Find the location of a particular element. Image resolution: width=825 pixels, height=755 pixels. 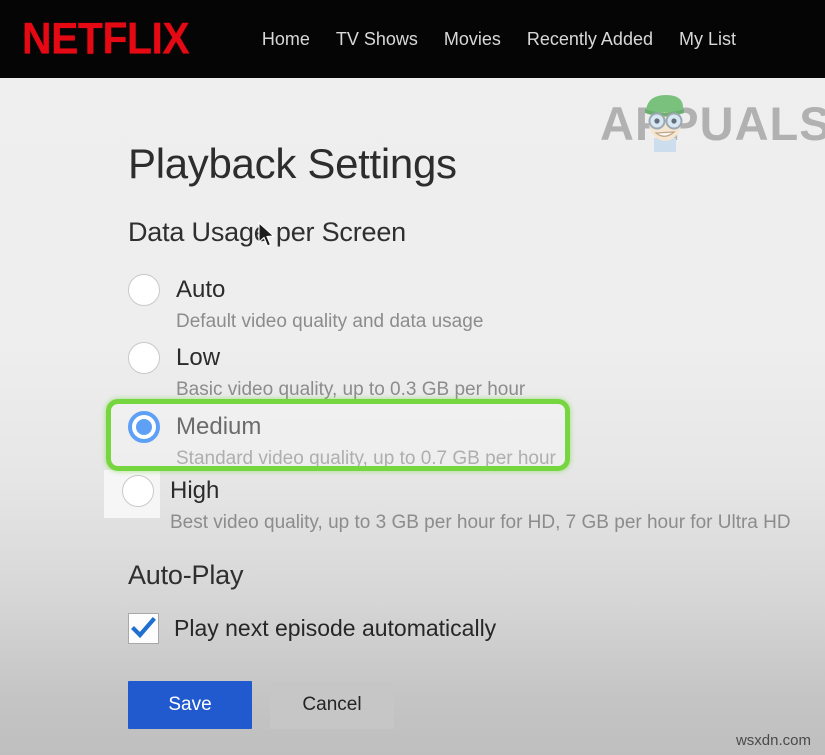

radio-button-high is located at coordinates (138, 491).